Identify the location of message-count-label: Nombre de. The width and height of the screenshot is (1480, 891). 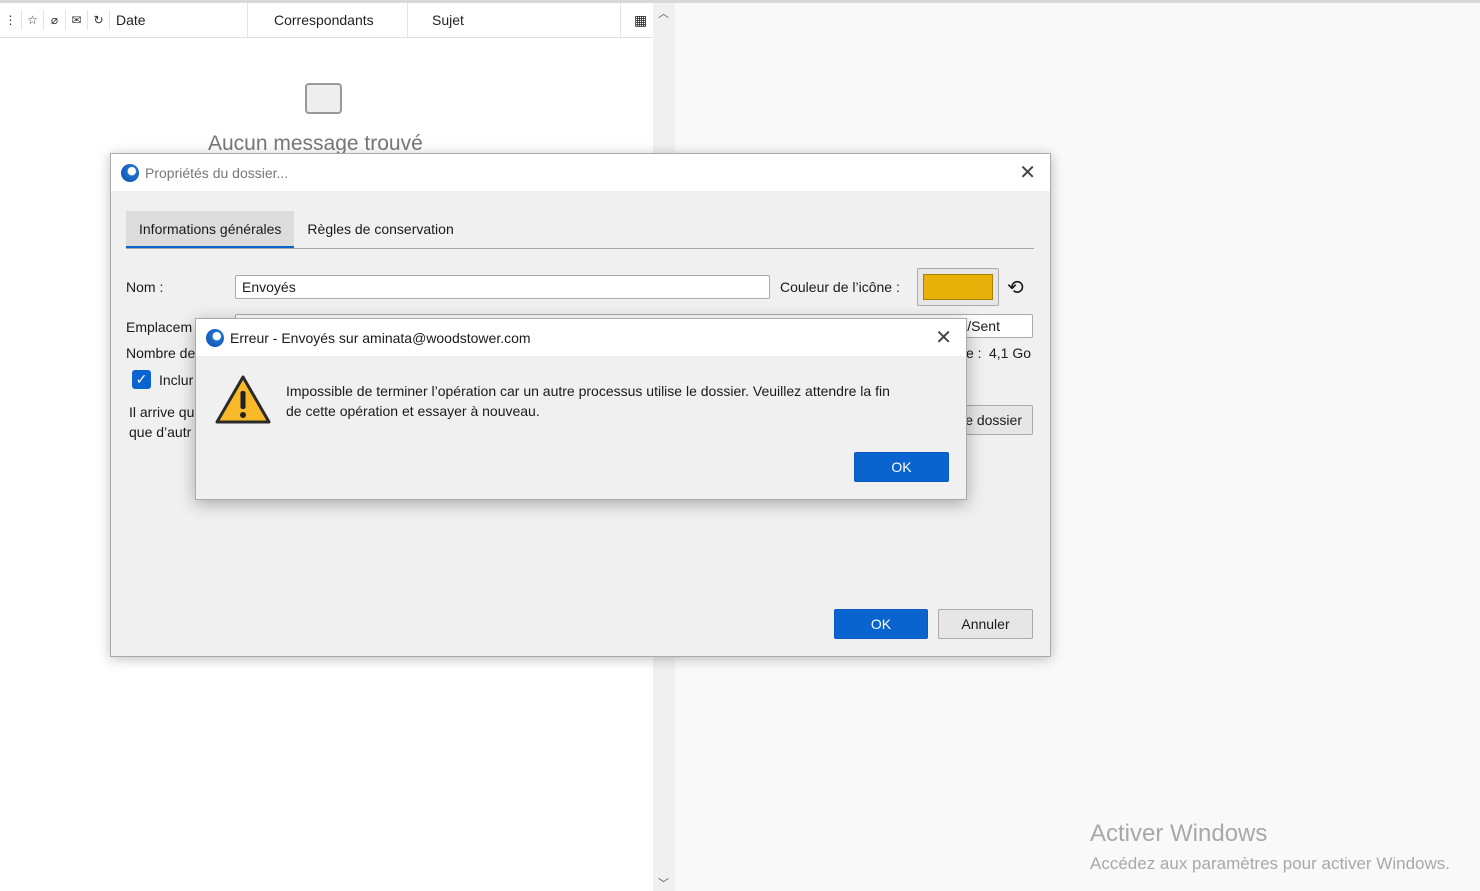
(161, 353).